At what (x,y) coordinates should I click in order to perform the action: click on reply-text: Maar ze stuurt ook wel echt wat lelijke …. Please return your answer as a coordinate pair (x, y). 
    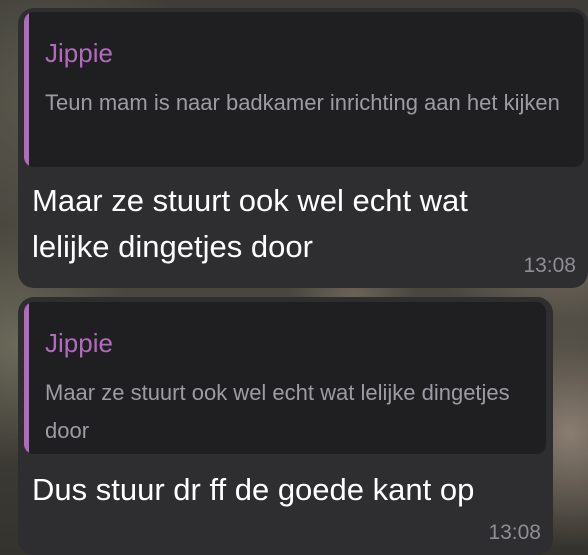
    Looking at the image, I should click on (277, 411).